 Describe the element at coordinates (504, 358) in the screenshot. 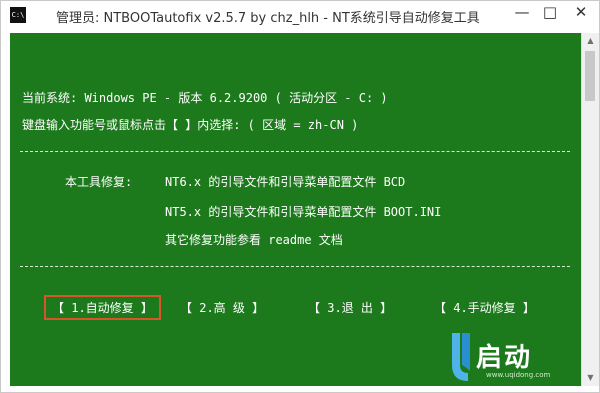

I see `watermark-text: 启动` at that location.